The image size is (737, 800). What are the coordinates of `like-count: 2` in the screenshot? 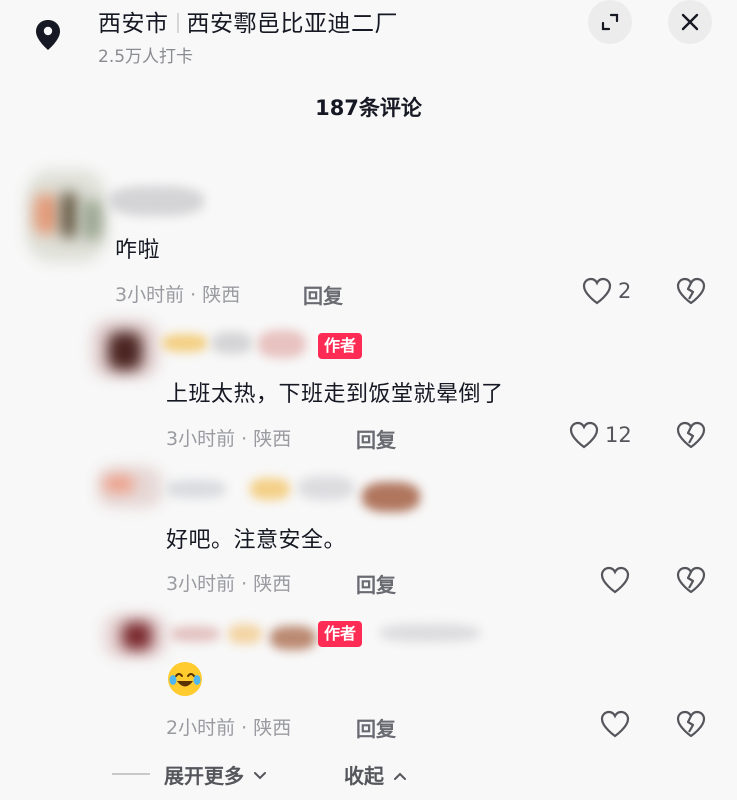 It's located at (625, 291).